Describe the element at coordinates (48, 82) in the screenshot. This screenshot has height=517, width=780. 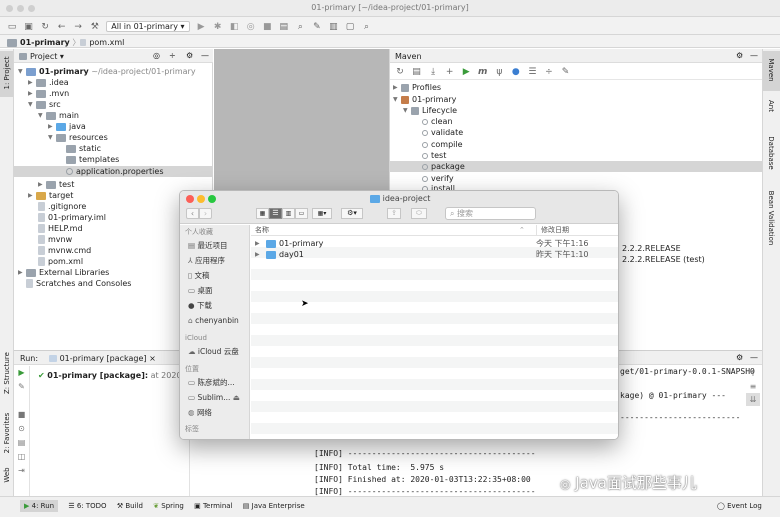
I see `tree-row-idea: ▶ .idea` at that location.